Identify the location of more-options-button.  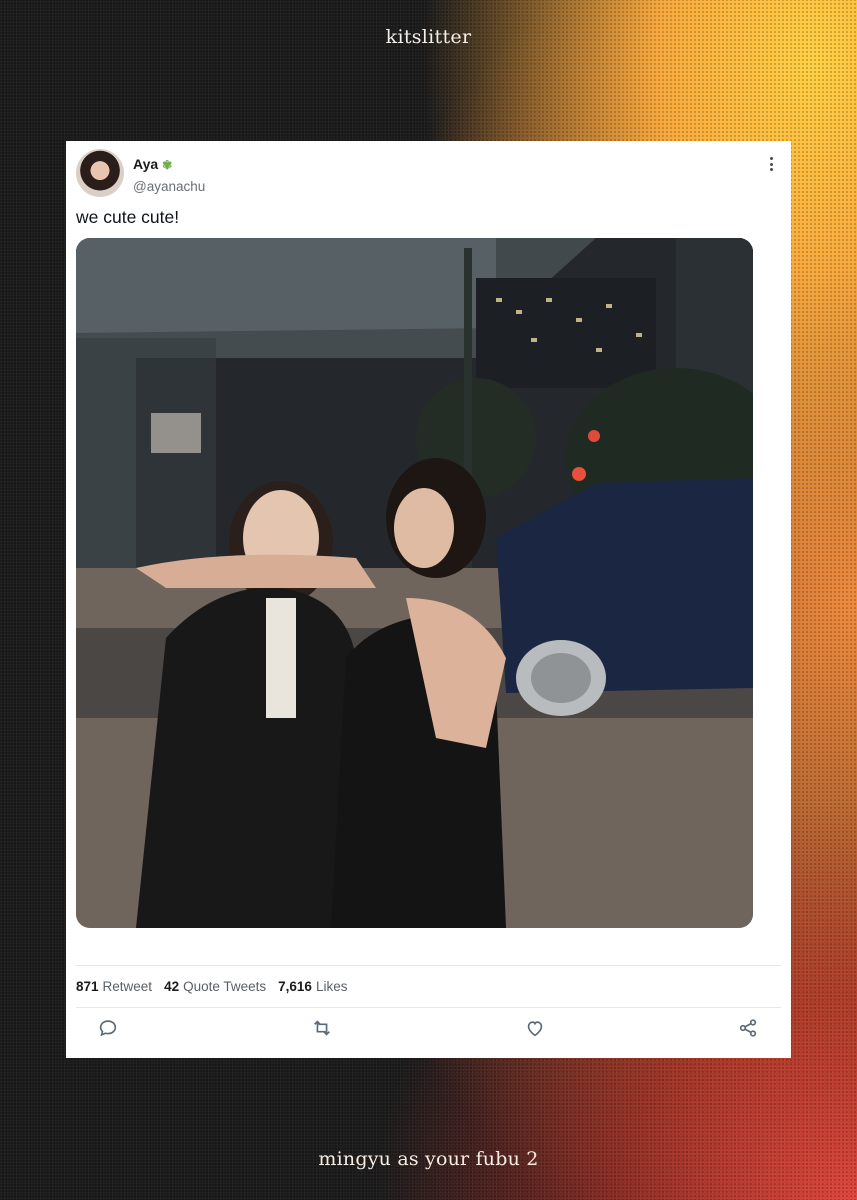
(771, 164).